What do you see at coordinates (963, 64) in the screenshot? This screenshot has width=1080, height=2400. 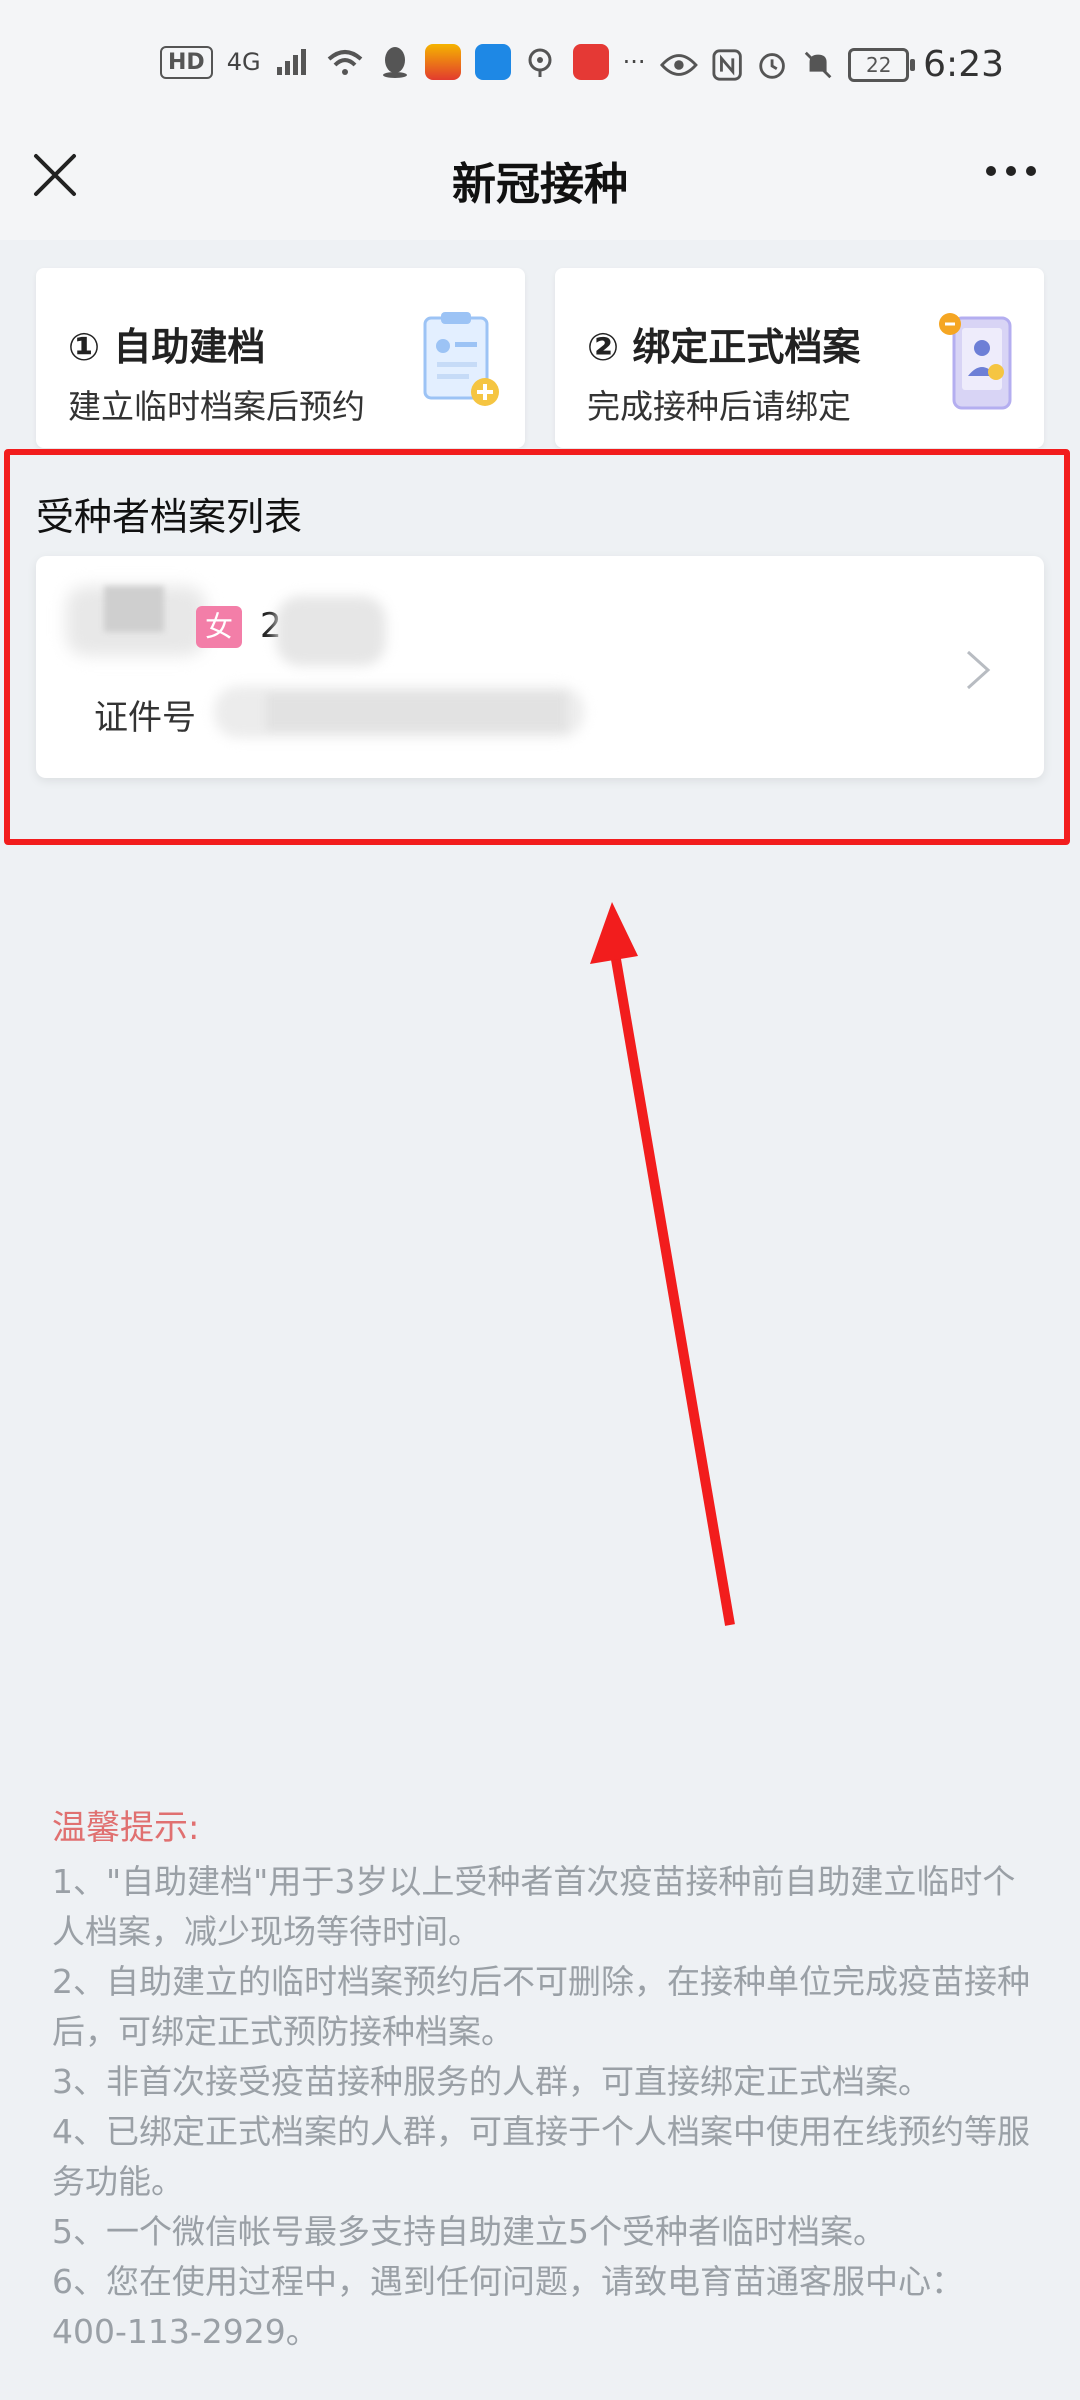 I see `status-time: 6:23` at bounding box center [963, 64].